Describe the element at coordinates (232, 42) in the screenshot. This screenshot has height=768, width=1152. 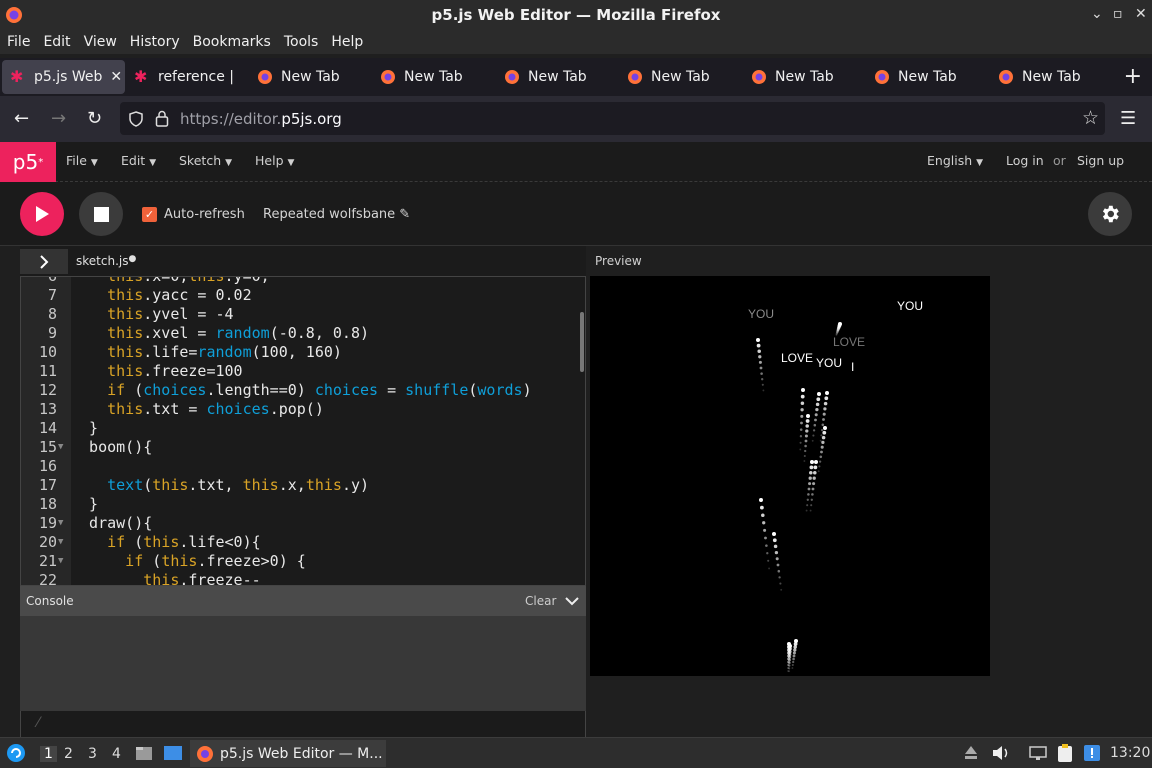
I see `menu-bookmarks: Bookmarks` at that location.